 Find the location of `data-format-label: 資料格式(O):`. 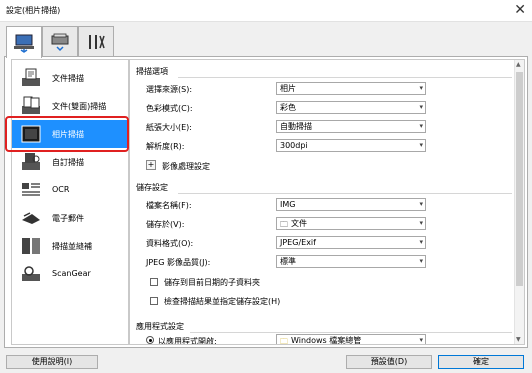

data-format-label: 資料格式(O): is located at coordinates (170, 243).